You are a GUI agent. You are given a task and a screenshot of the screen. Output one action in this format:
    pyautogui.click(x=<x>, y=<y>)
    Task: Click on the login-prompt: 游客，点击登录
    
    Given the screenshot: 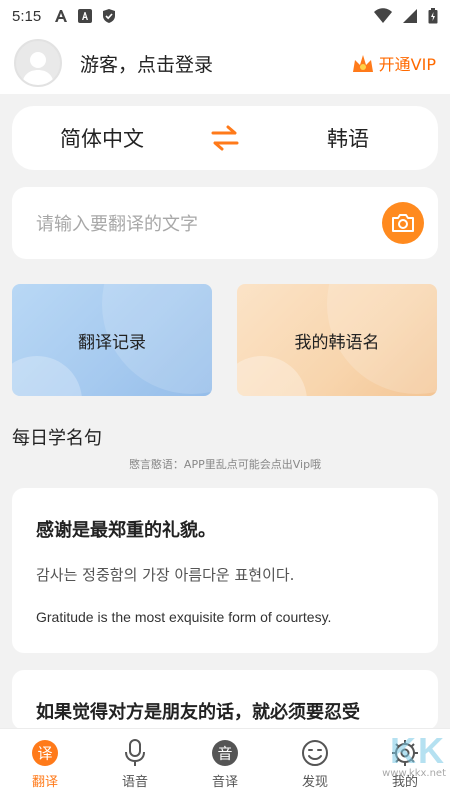 What is the action you would take?
    pyautogui.click(x=146, y=63)
    